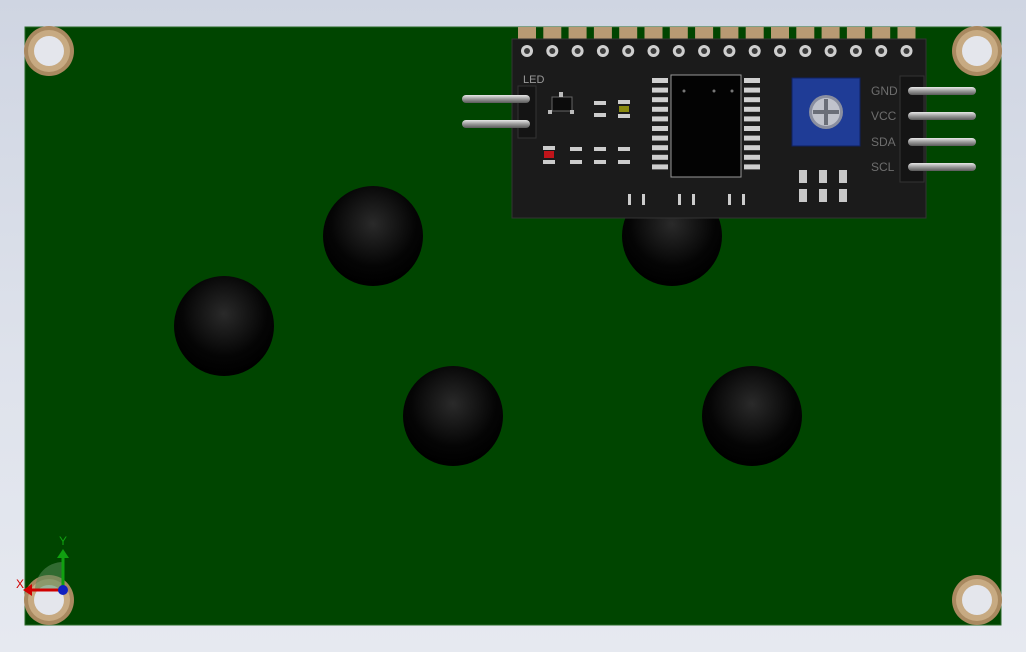 The image size is (1026, 652). Describe the element at coordinates (20, 584) in the screenshot. I see `triad-x-label: X` at that location.